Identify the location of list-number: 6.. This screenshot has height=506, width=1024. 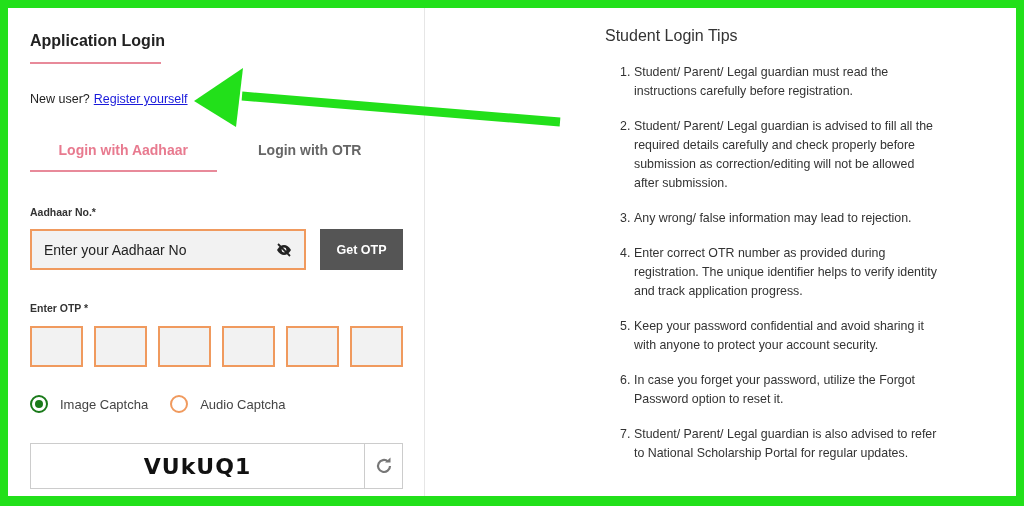
(626, 380).